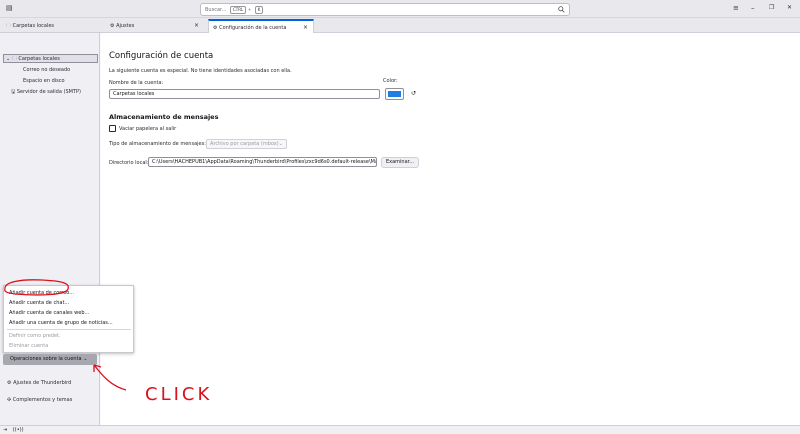 This screenshot has width=800, height=434. Describe the element at coordinates (13, 92) in the screenshot. I see `server-icon: 🖫` at that location.